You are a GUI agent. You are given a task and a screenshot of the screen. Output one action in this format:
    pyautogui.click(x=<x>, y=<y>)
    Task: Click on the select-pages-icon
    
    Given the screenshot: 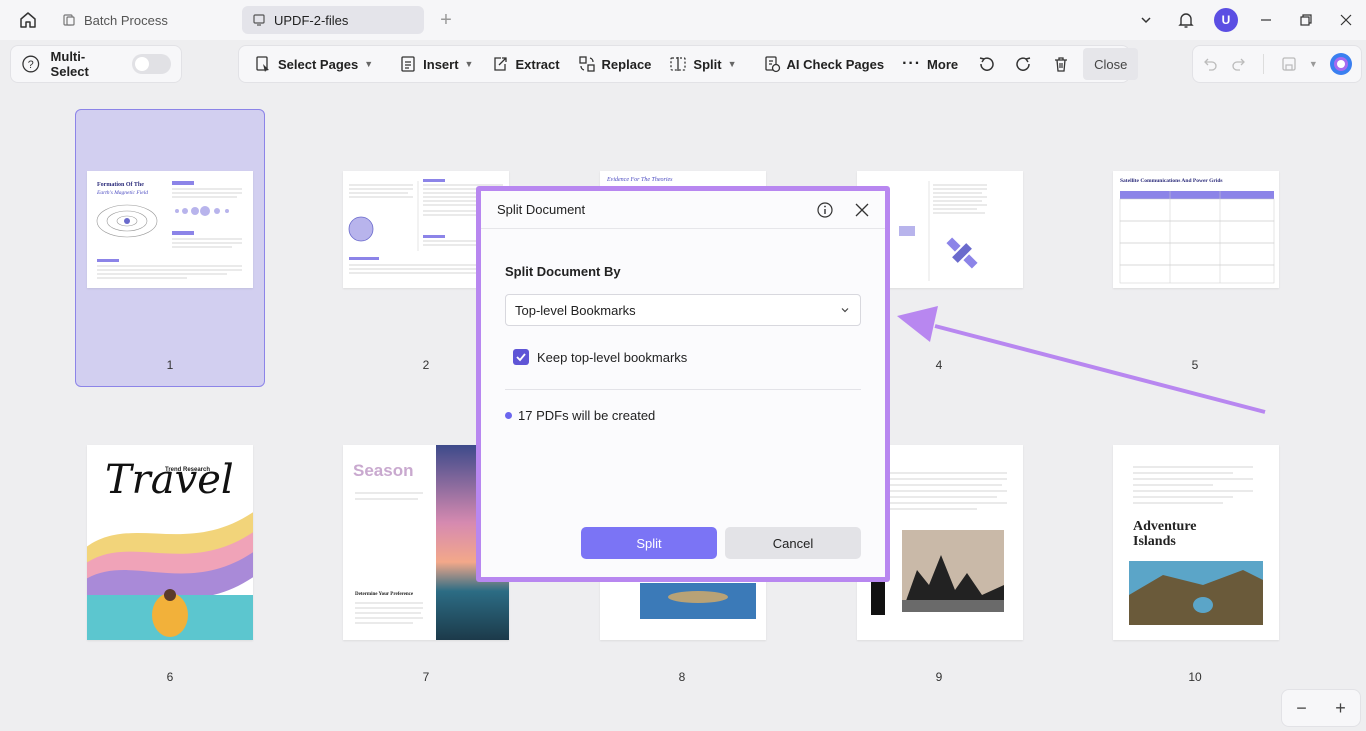 What is the action you would take?
    pyautogui.click(x=262, y=64)
    